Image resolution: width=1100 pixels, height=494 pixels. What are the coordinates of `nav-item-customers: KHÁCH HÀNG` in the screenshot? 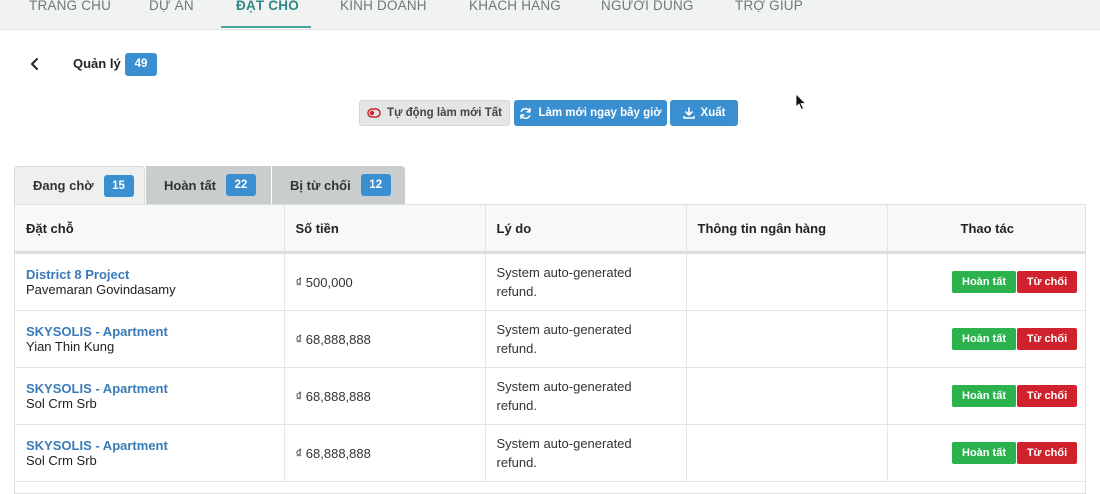 It's located at (515, 6).